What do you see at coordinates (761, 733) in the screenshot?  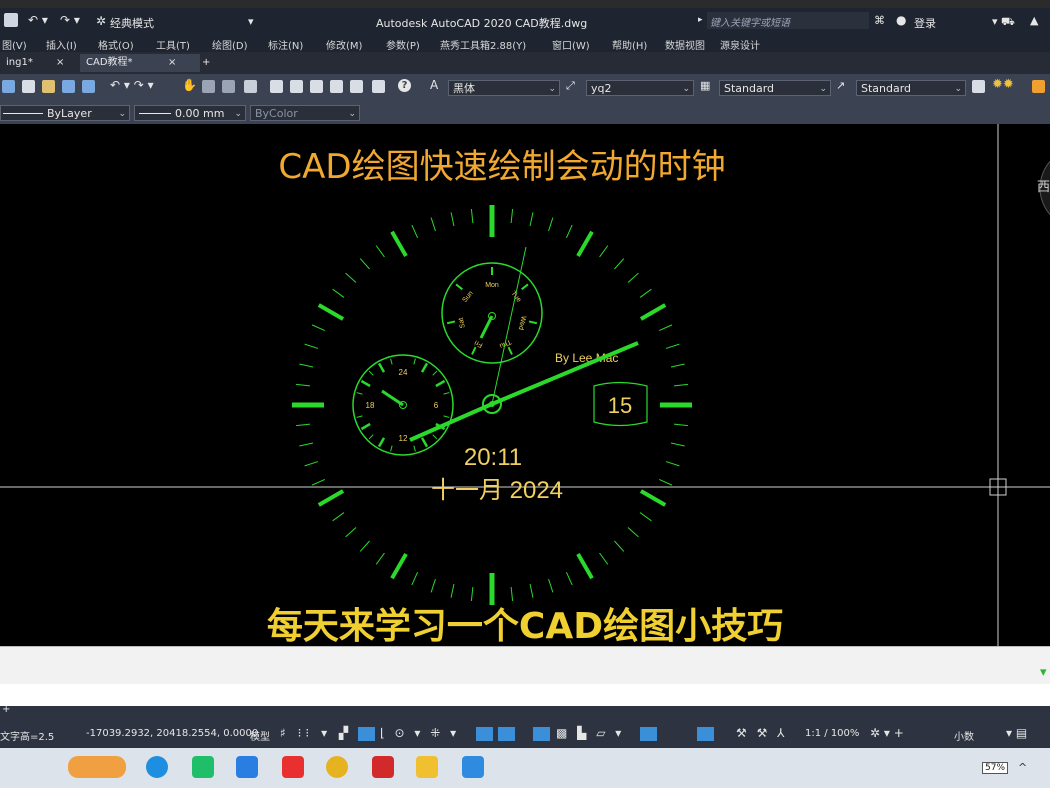 I see `annotation-scale-icons: ⚒ ⚒ ⅄` at bounding box center [761, 733].